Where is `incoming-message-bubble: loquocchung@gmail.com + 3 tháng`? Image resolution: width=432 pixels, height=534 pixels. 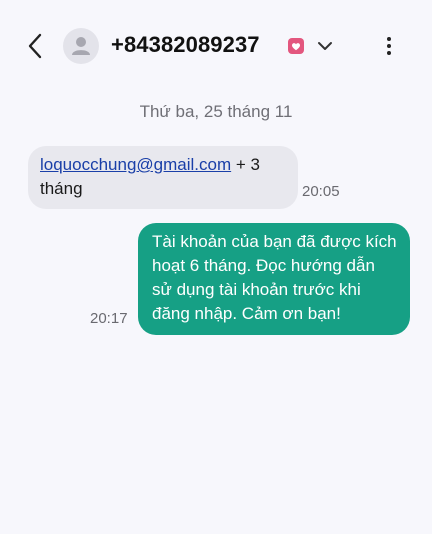 incoming-message-bubble: loquocchung@gmail.com + 3 tháng is located at coordinates (163, 177).